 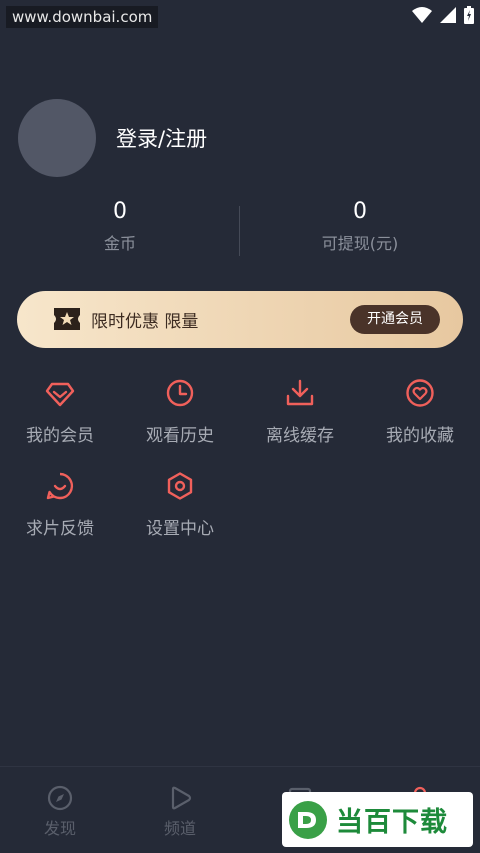 I want to click on menu-label: 离线缓存, so click(x=300, y=436).